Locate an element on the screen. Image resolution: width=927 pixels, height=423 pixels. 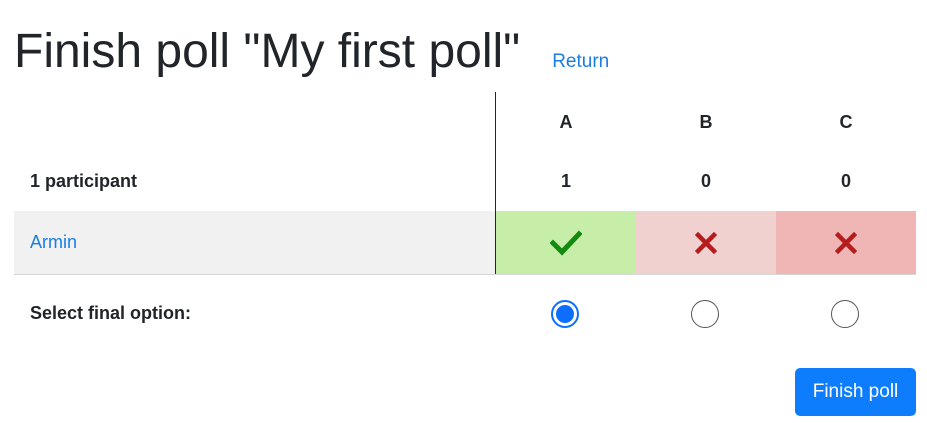
vote-cell-c is located at coordinates (846, 242).